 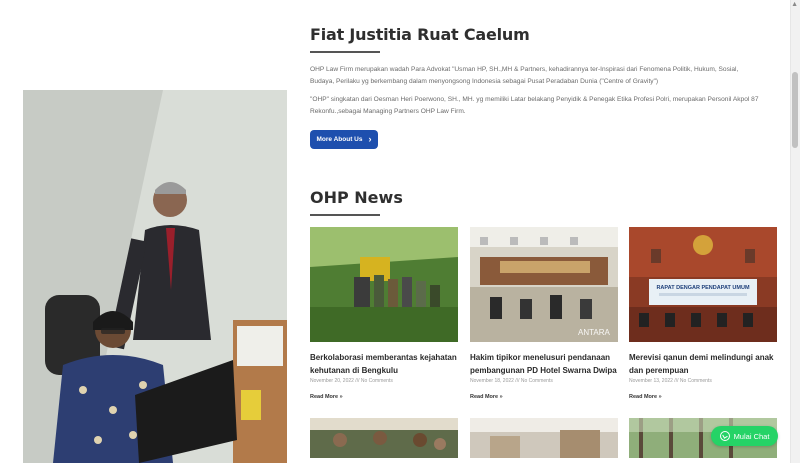 I want to click on more-about-us-label: More About Us, so click(x=339, y=139).